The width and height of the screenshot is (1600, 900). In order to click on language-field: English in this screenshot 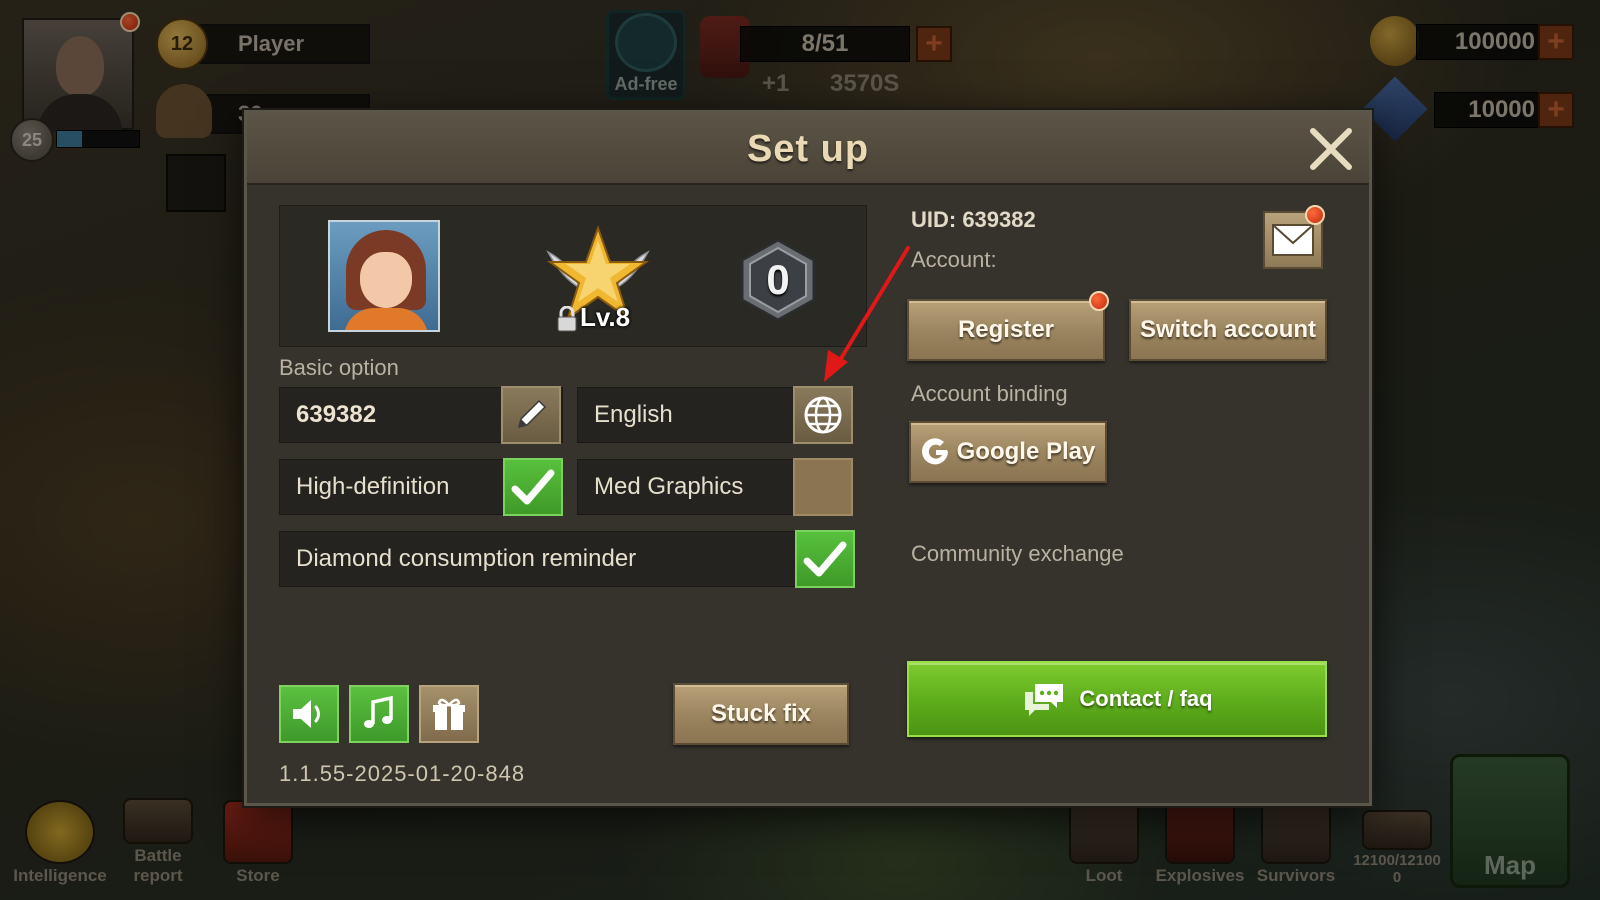, I will do `click(693, 415)`.